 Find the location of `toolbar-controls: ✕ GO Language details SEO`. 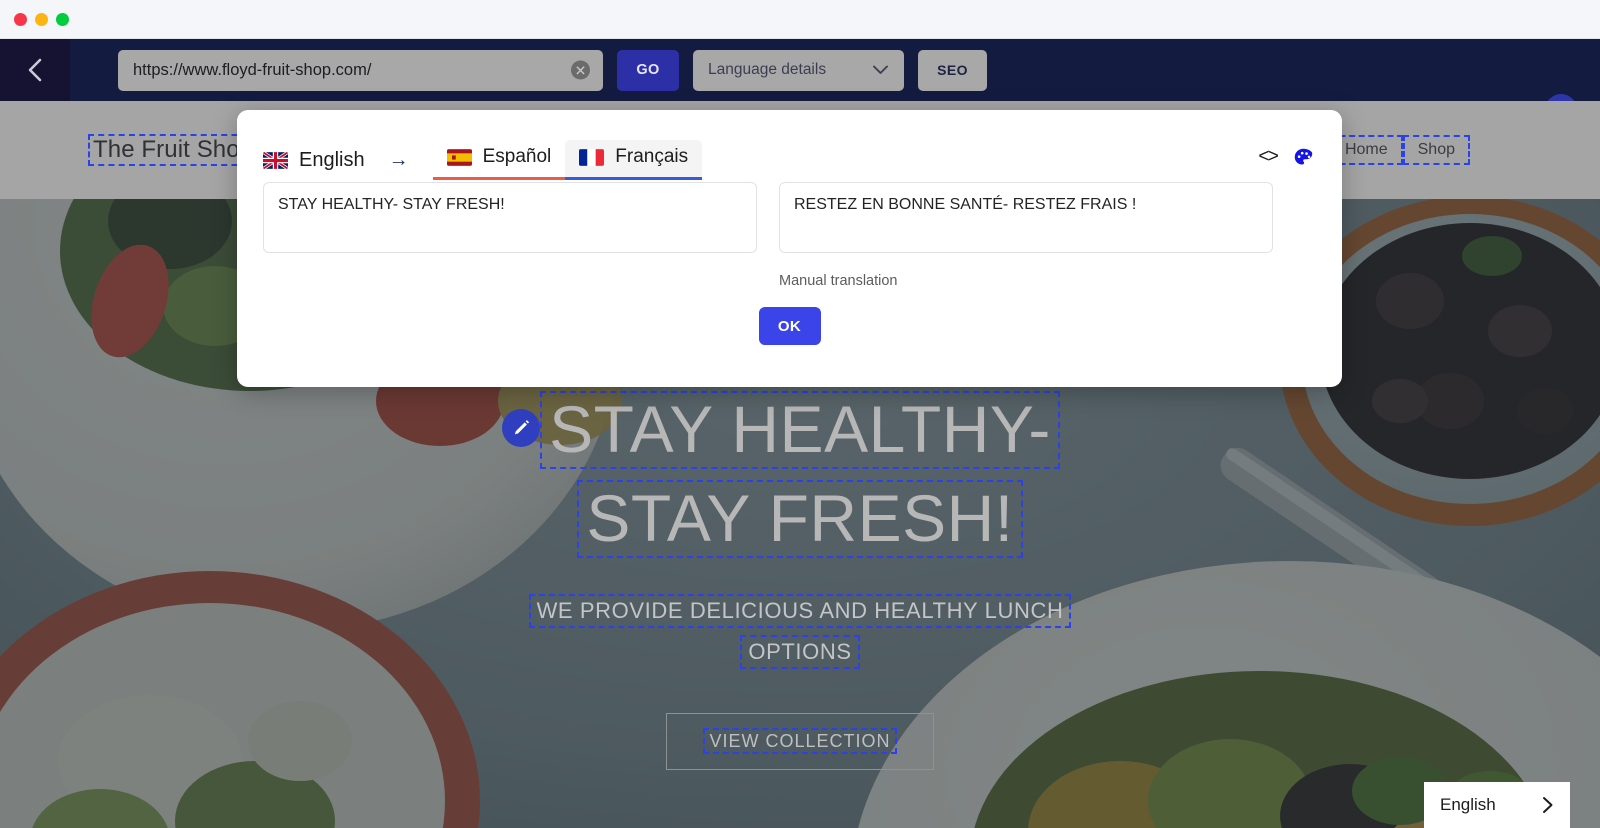

toolbar-controls: ✕ GO Language details SEO is located at coordinates (835, 70).